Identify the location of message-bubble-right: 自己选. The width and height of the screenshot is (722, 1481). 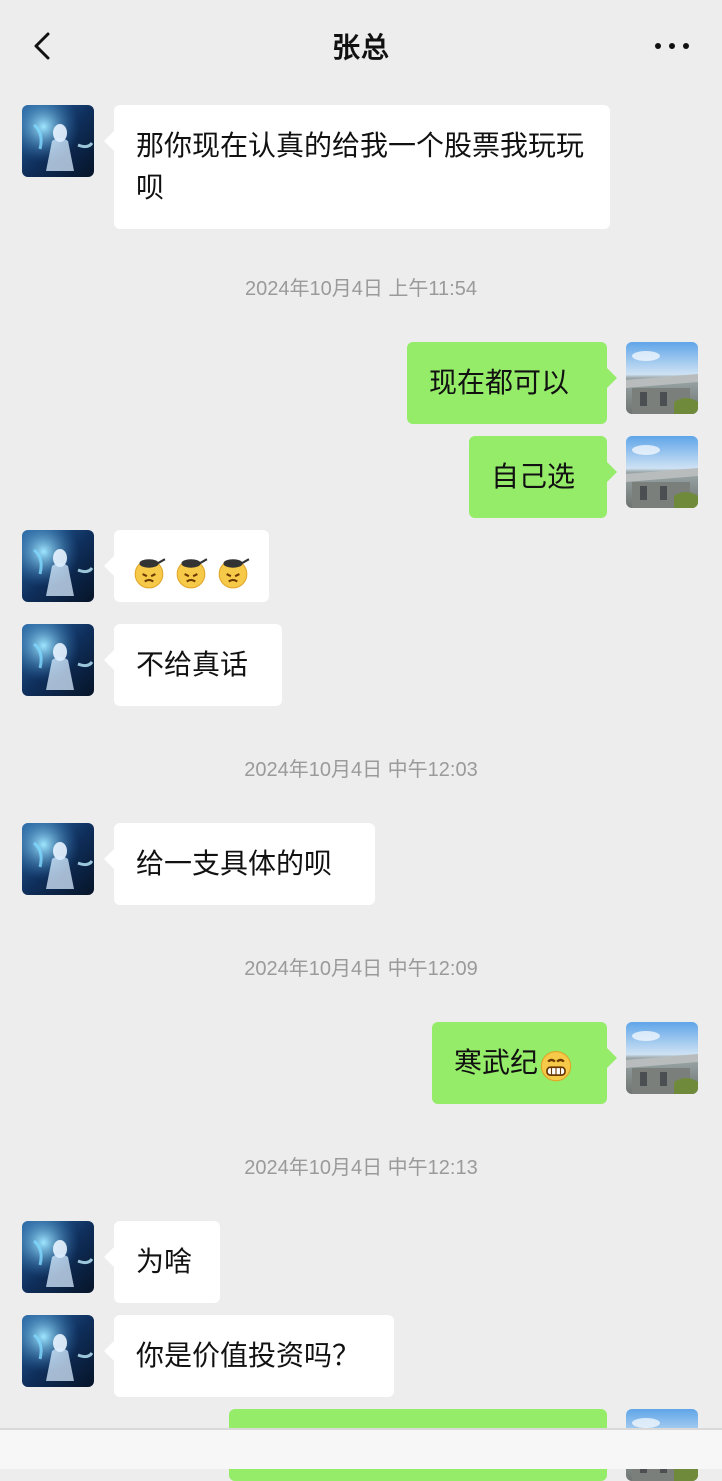
(543, 477).